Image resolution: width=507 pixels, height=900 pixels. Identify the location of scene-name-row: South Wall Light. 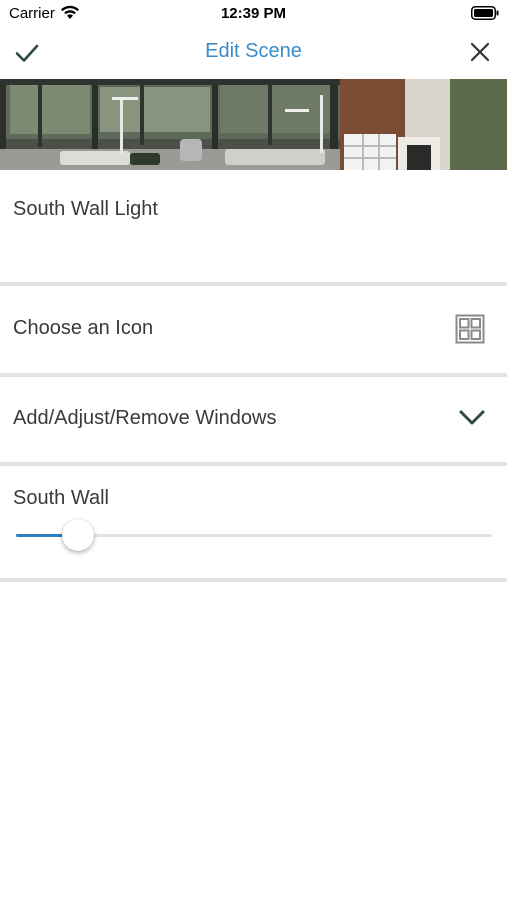
(253, 226).